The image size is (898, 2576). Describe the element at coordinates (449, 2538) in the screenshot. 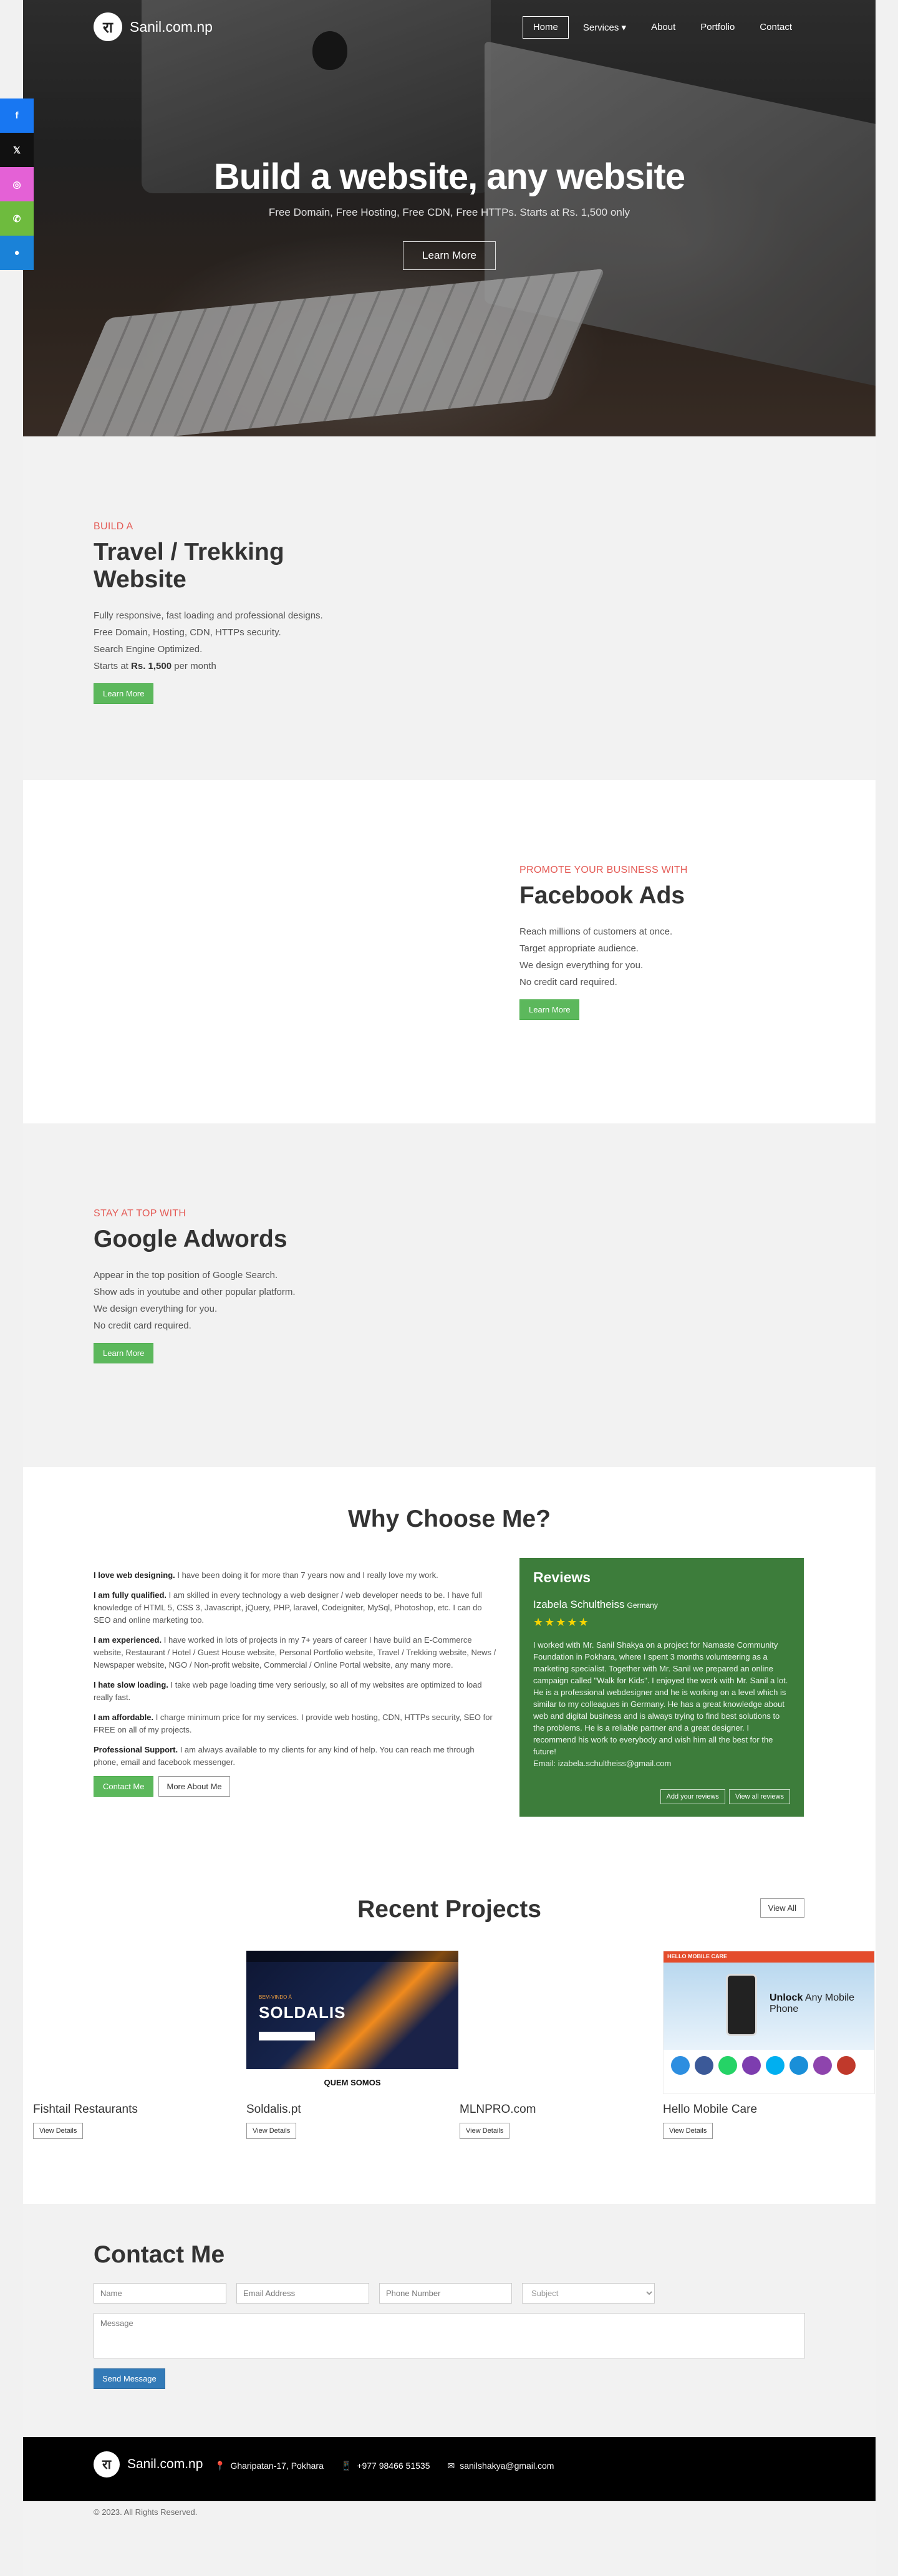

I see `copyright-bar: © 2023. All Rights Reserved.` at that location.